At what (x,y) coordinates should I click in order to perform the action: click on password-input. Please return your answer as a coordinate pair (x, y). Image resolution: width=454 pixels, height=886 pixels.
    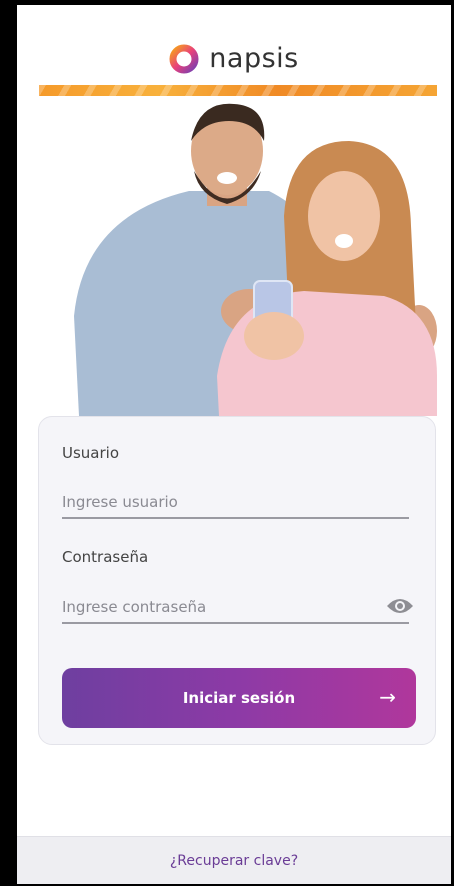
    Looking at the image, I should click on (235, 608).